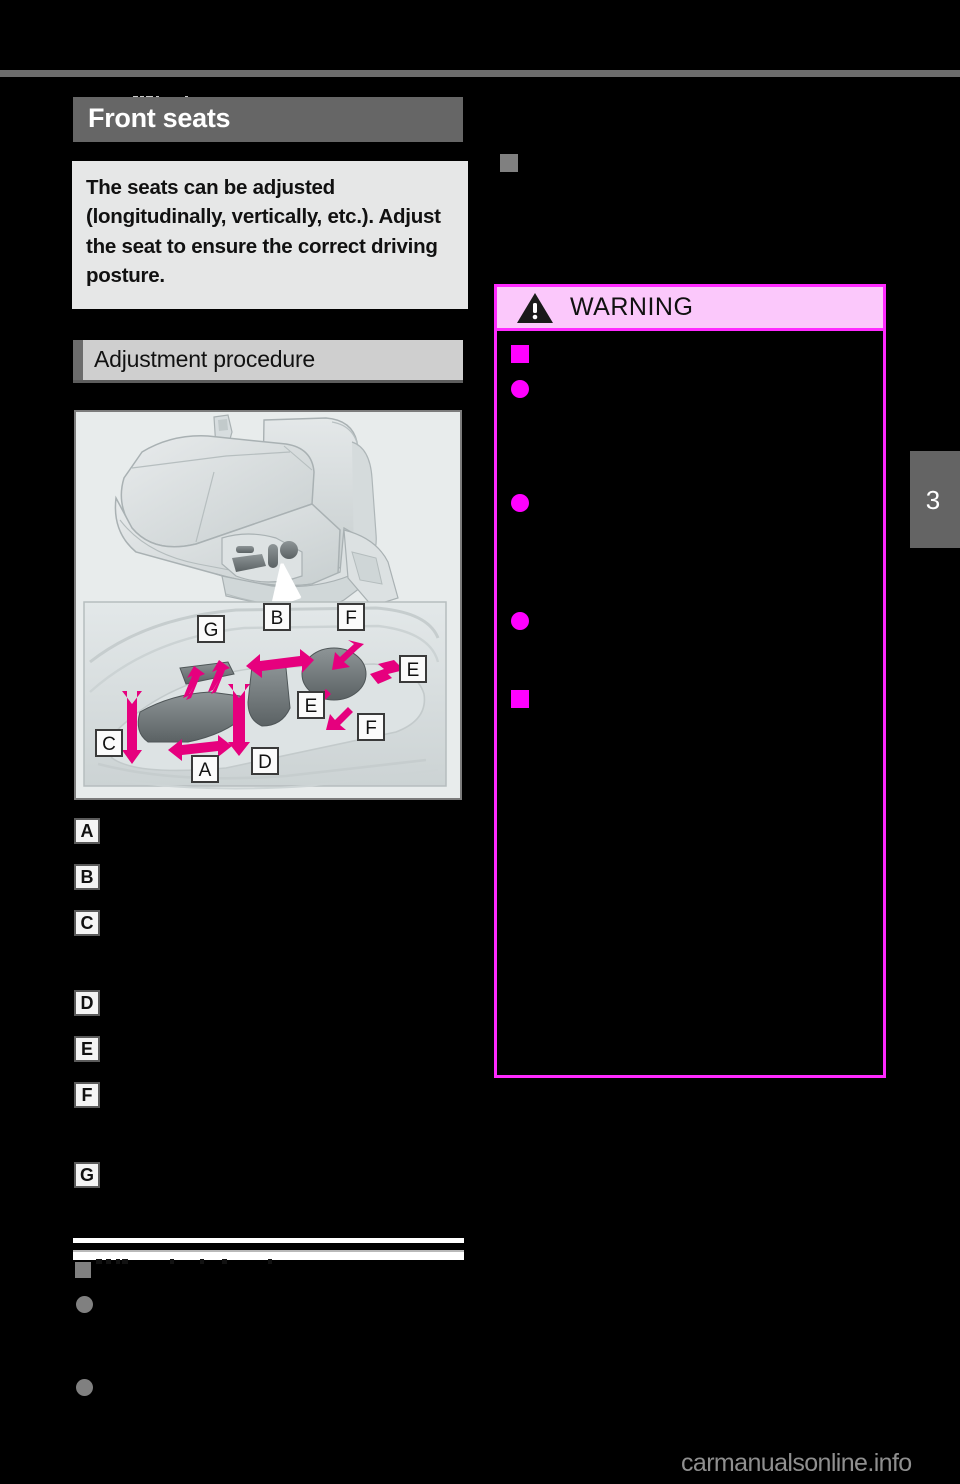 The width and height of the screenshot is (960, 1484). What do you see at coordinates (265, 695) in the screenshot?
I see `seat-switch-detail-panel: G B F E E F C A D` at bounding box center [265, 695].